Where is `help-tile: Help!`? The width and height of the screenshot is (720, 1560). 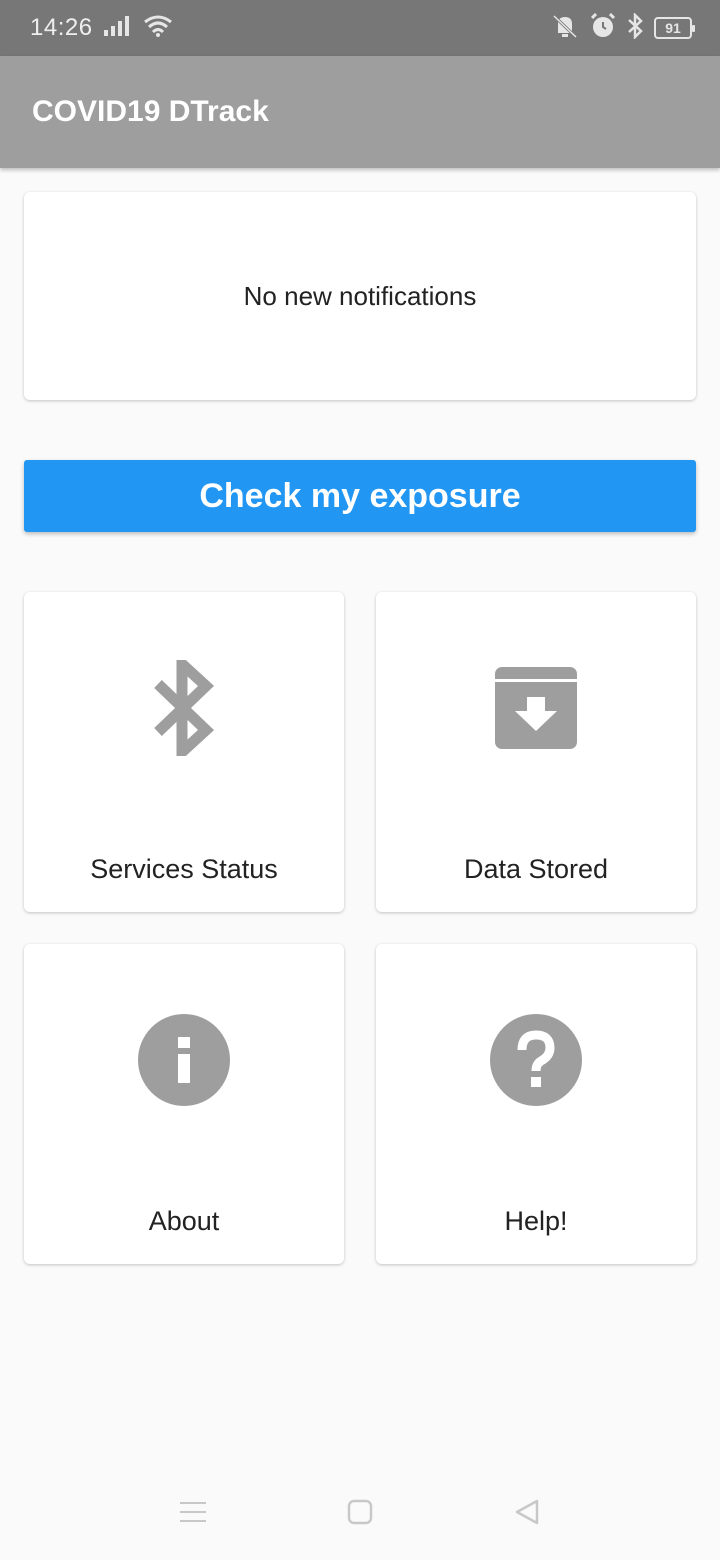 help-tile: Help! is located at coordinates (536, 1104).